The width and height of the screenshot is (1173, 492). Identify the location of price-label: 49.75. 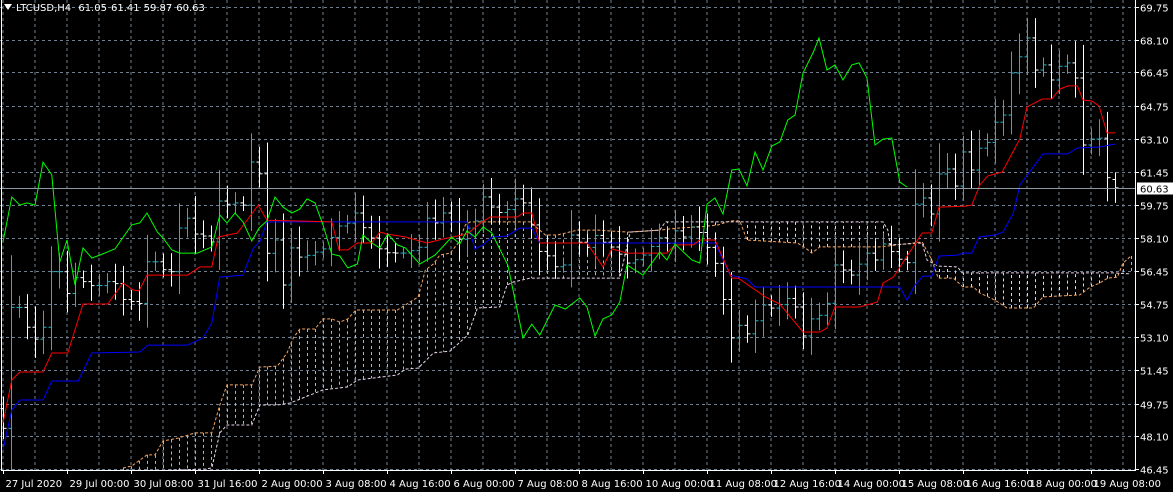
(1154, 406).